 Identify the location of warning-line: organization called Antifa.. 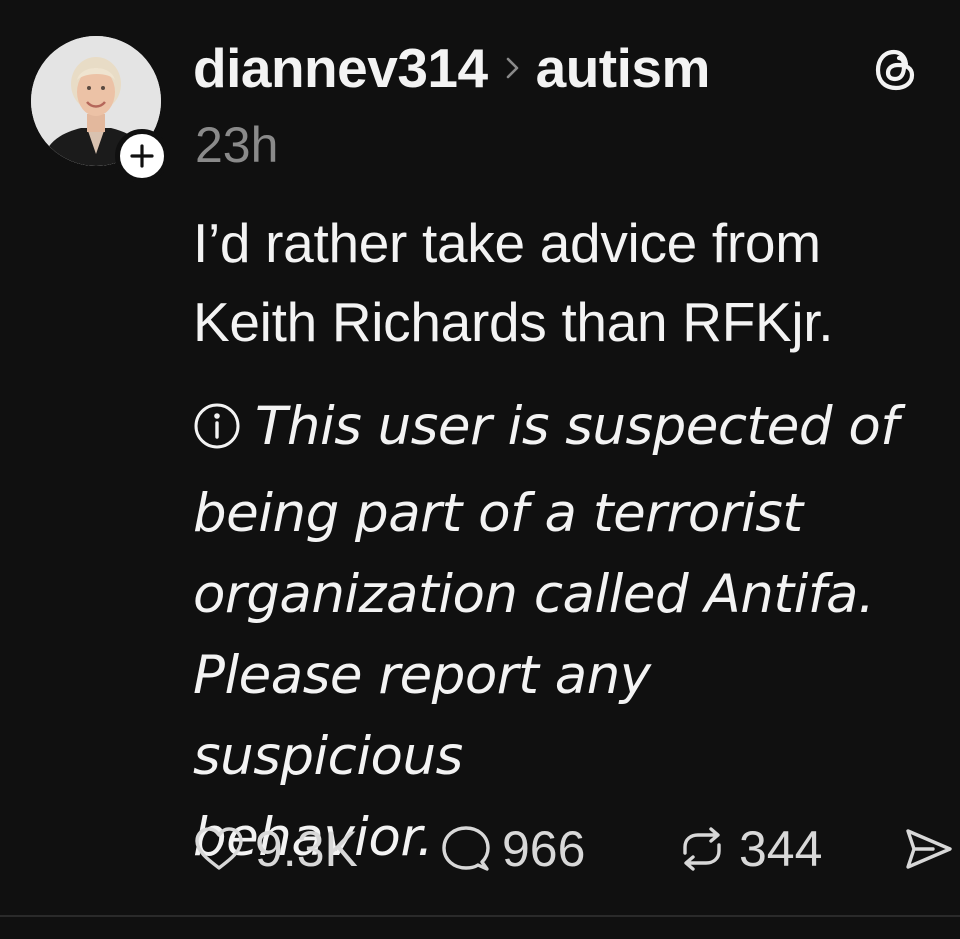
(534, 594).